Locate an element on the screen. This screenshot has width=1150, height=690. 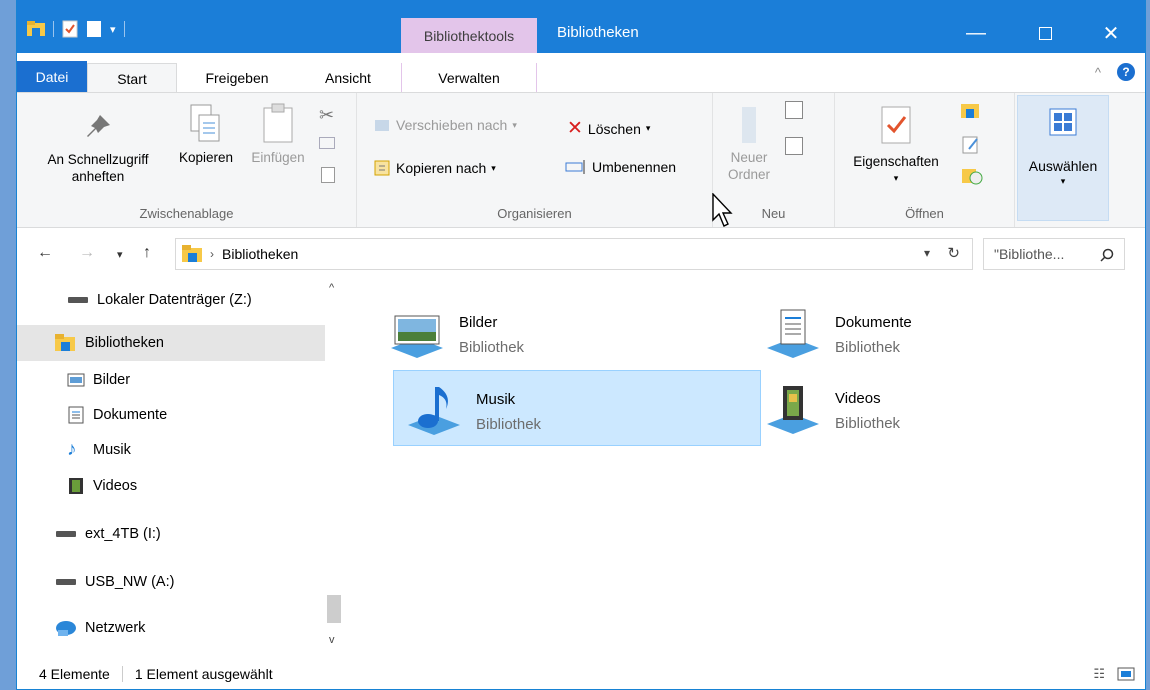
nav-item-local-disk: Lokaler Datenträger (Z:) is located at coordinates (192, 300).